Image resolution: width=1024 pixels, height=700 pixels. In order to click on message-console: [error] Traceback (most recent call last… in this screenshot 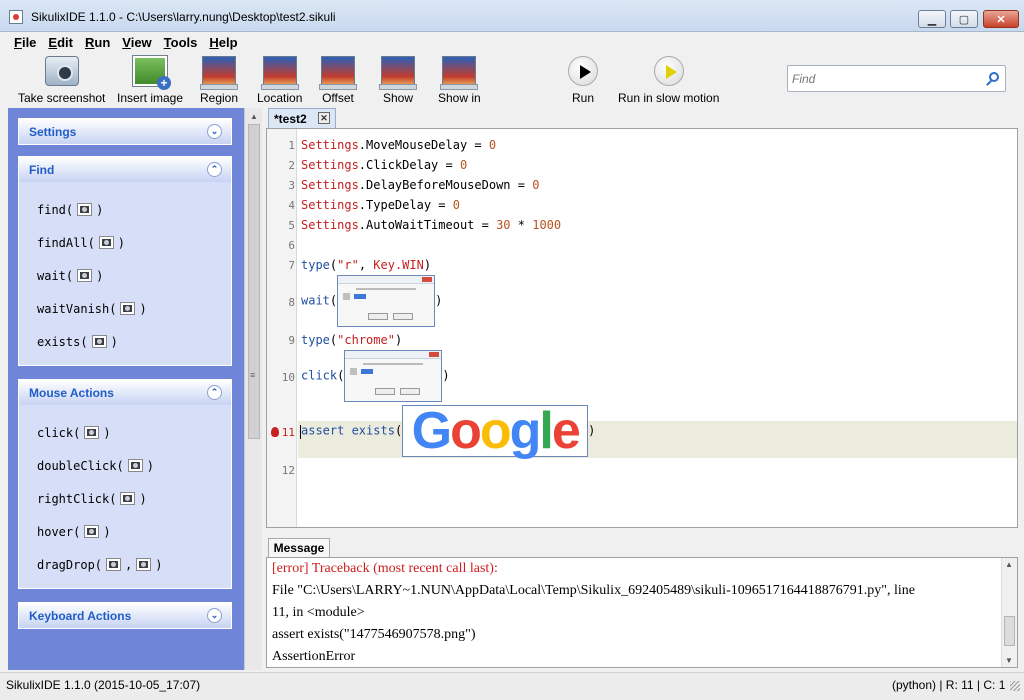, I will do `click(642, 612)`.